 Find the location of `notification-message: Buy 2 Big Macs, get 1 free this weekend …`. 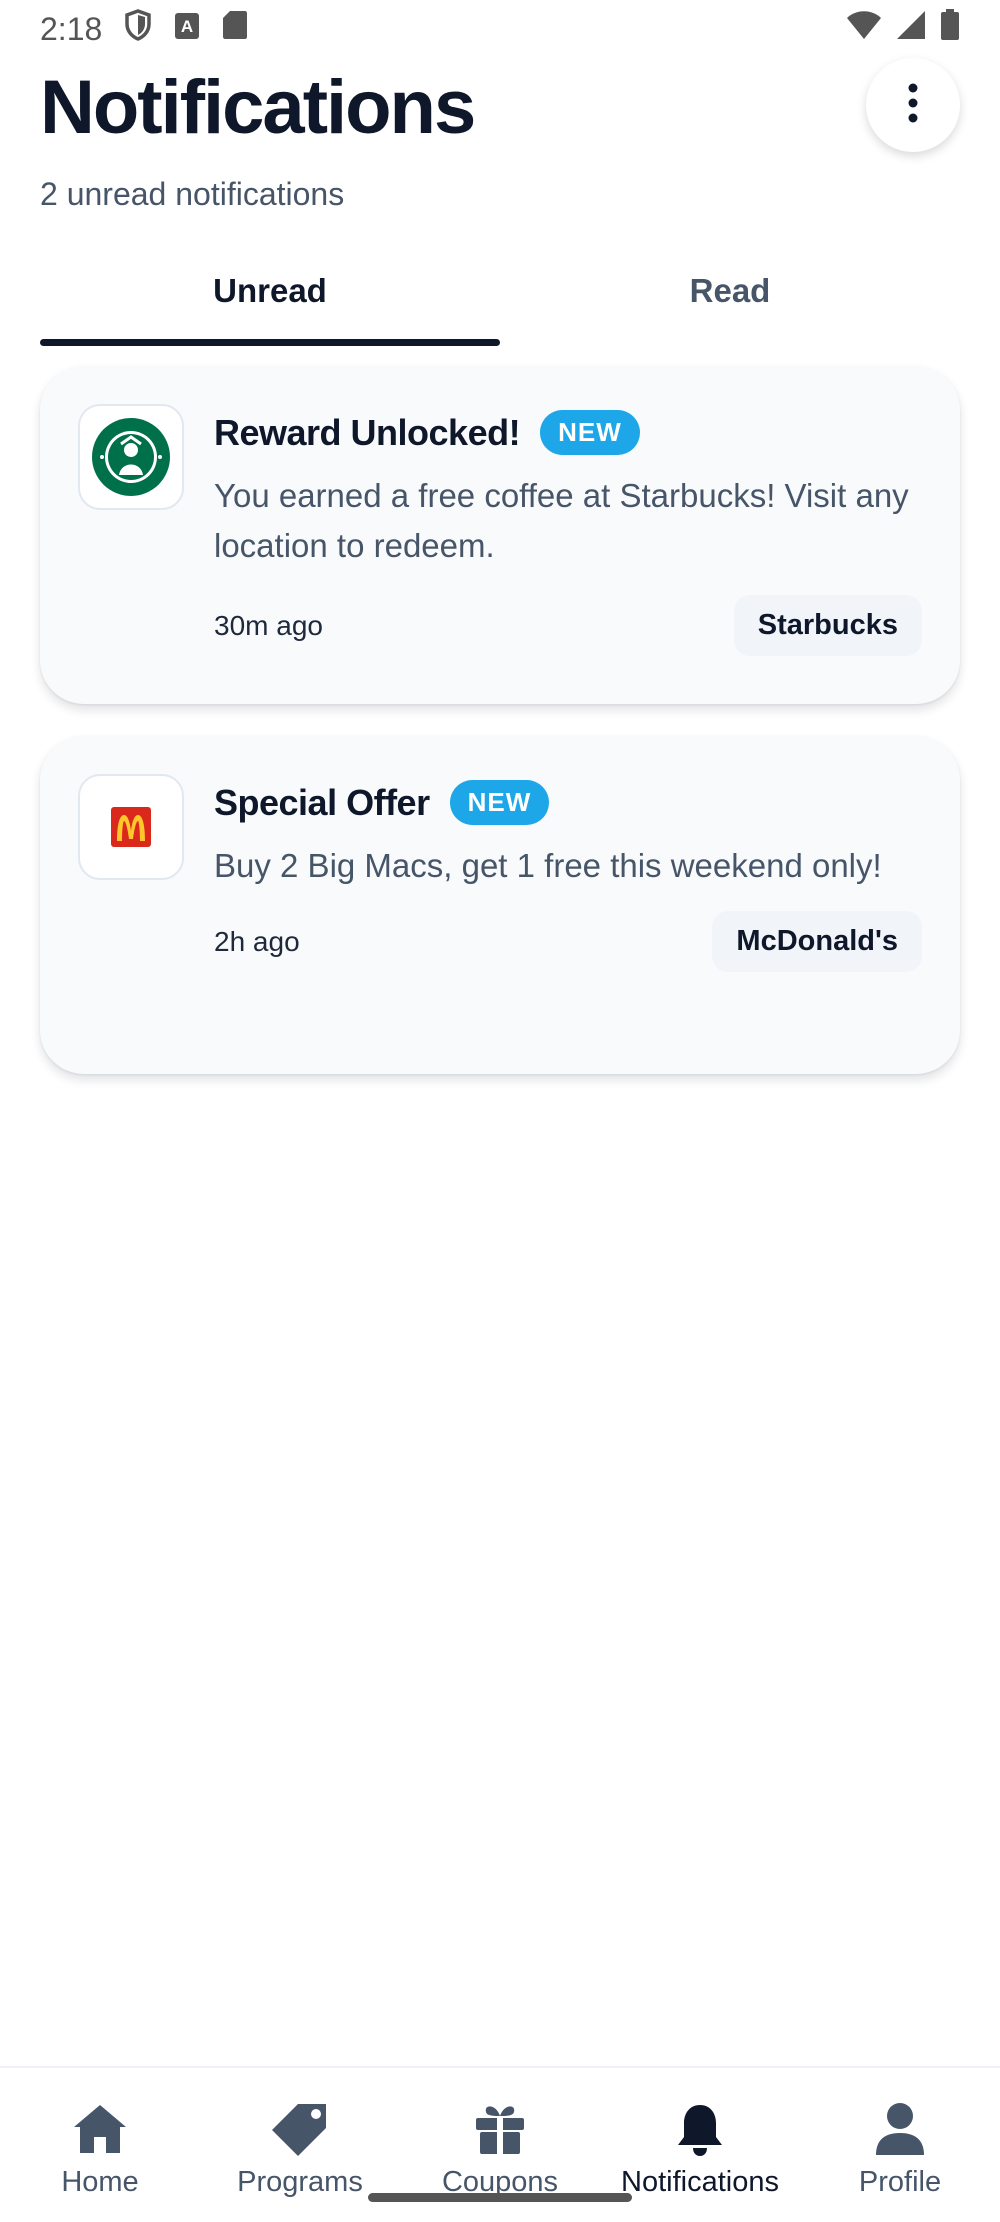

notification-message: Buy 2 Big Macs, get 1 free this weekend … is located at coordinates (548, 865).